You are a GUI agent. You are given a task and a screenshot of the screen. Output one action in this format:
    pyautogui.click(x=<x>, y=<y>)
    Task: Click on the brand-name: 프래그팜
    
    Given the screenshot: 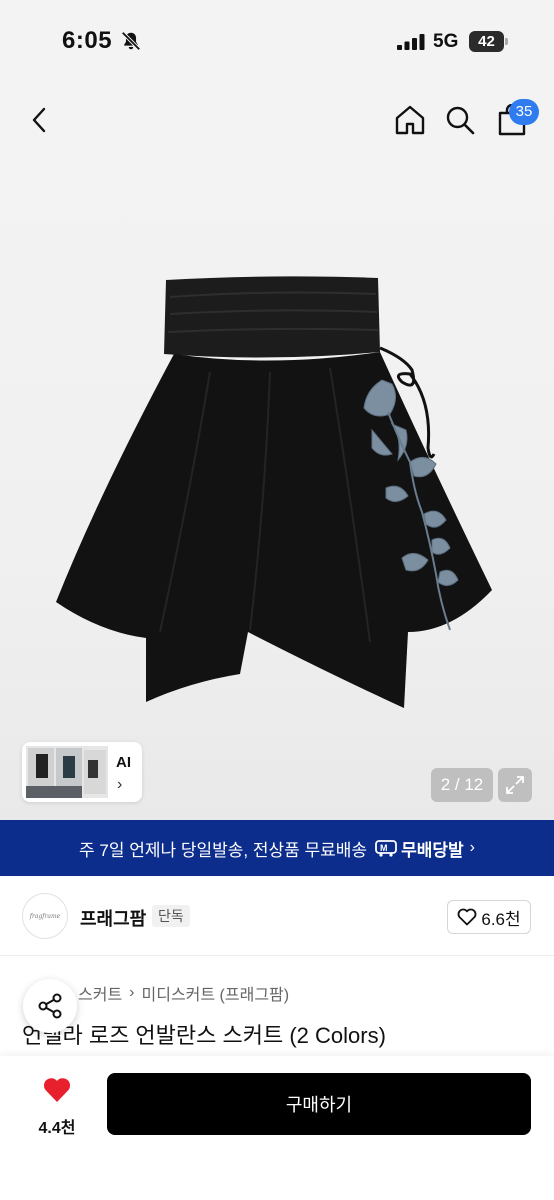 What is the action you would take?
    pyautogui.click(x=113, y=918)
    